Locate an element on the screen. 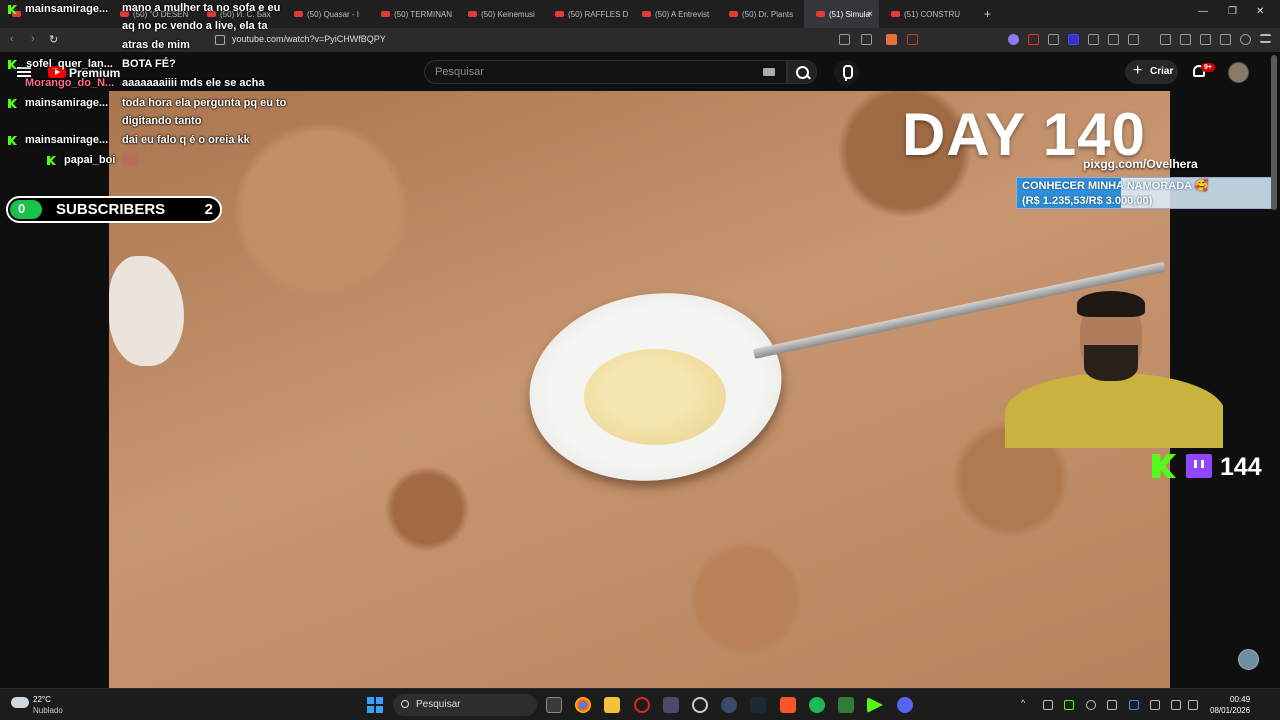 This screenshot has height=720, width=1280. keyboard-icon is located at coordinates (769, 72).